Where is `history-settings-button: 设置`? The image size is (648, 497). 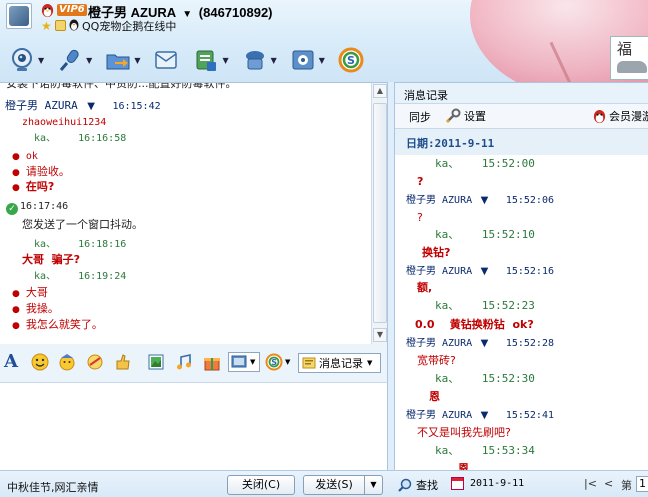
history-settings-button: 设置 is located at coordinates (465, 116).